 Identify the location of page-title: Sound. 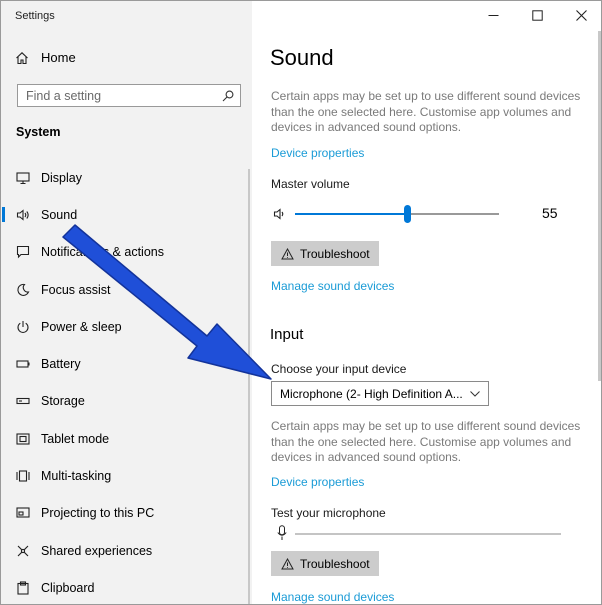
(302, 57).